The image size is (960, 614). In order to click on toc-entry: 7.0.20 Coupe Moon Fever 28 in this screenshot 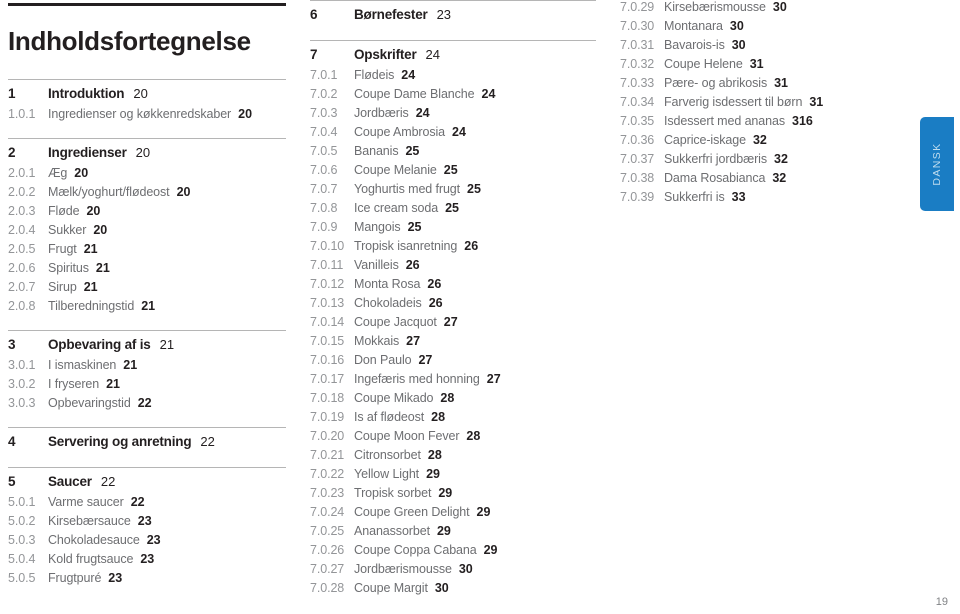, I will do `click(453, 438)`.